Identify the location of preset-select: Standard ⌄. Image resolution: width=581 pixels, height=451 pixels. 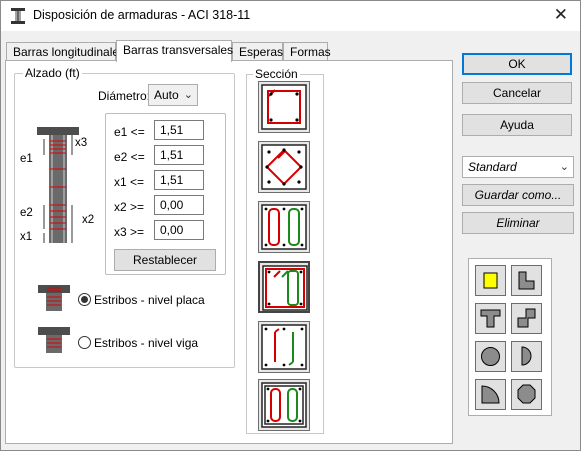
(518, 167).